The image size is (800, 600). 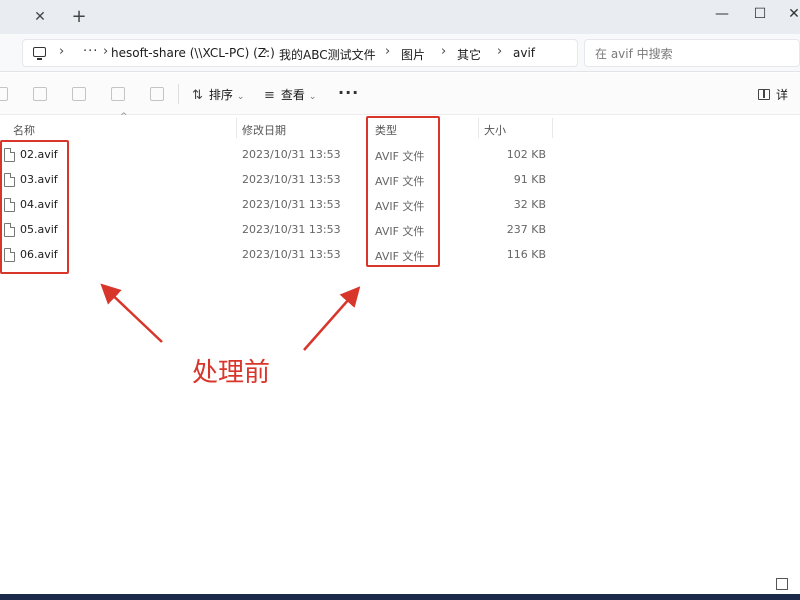 I want to click on file-row: 06.avif 2023/10/31 13:53 AVIF 文件 116 KB, so click(x=280, y=255).